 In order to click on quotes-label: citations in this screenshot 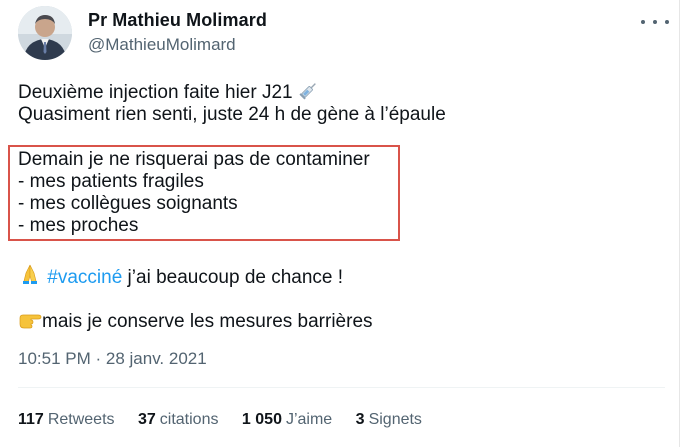, I will do `click(189, 419)`.